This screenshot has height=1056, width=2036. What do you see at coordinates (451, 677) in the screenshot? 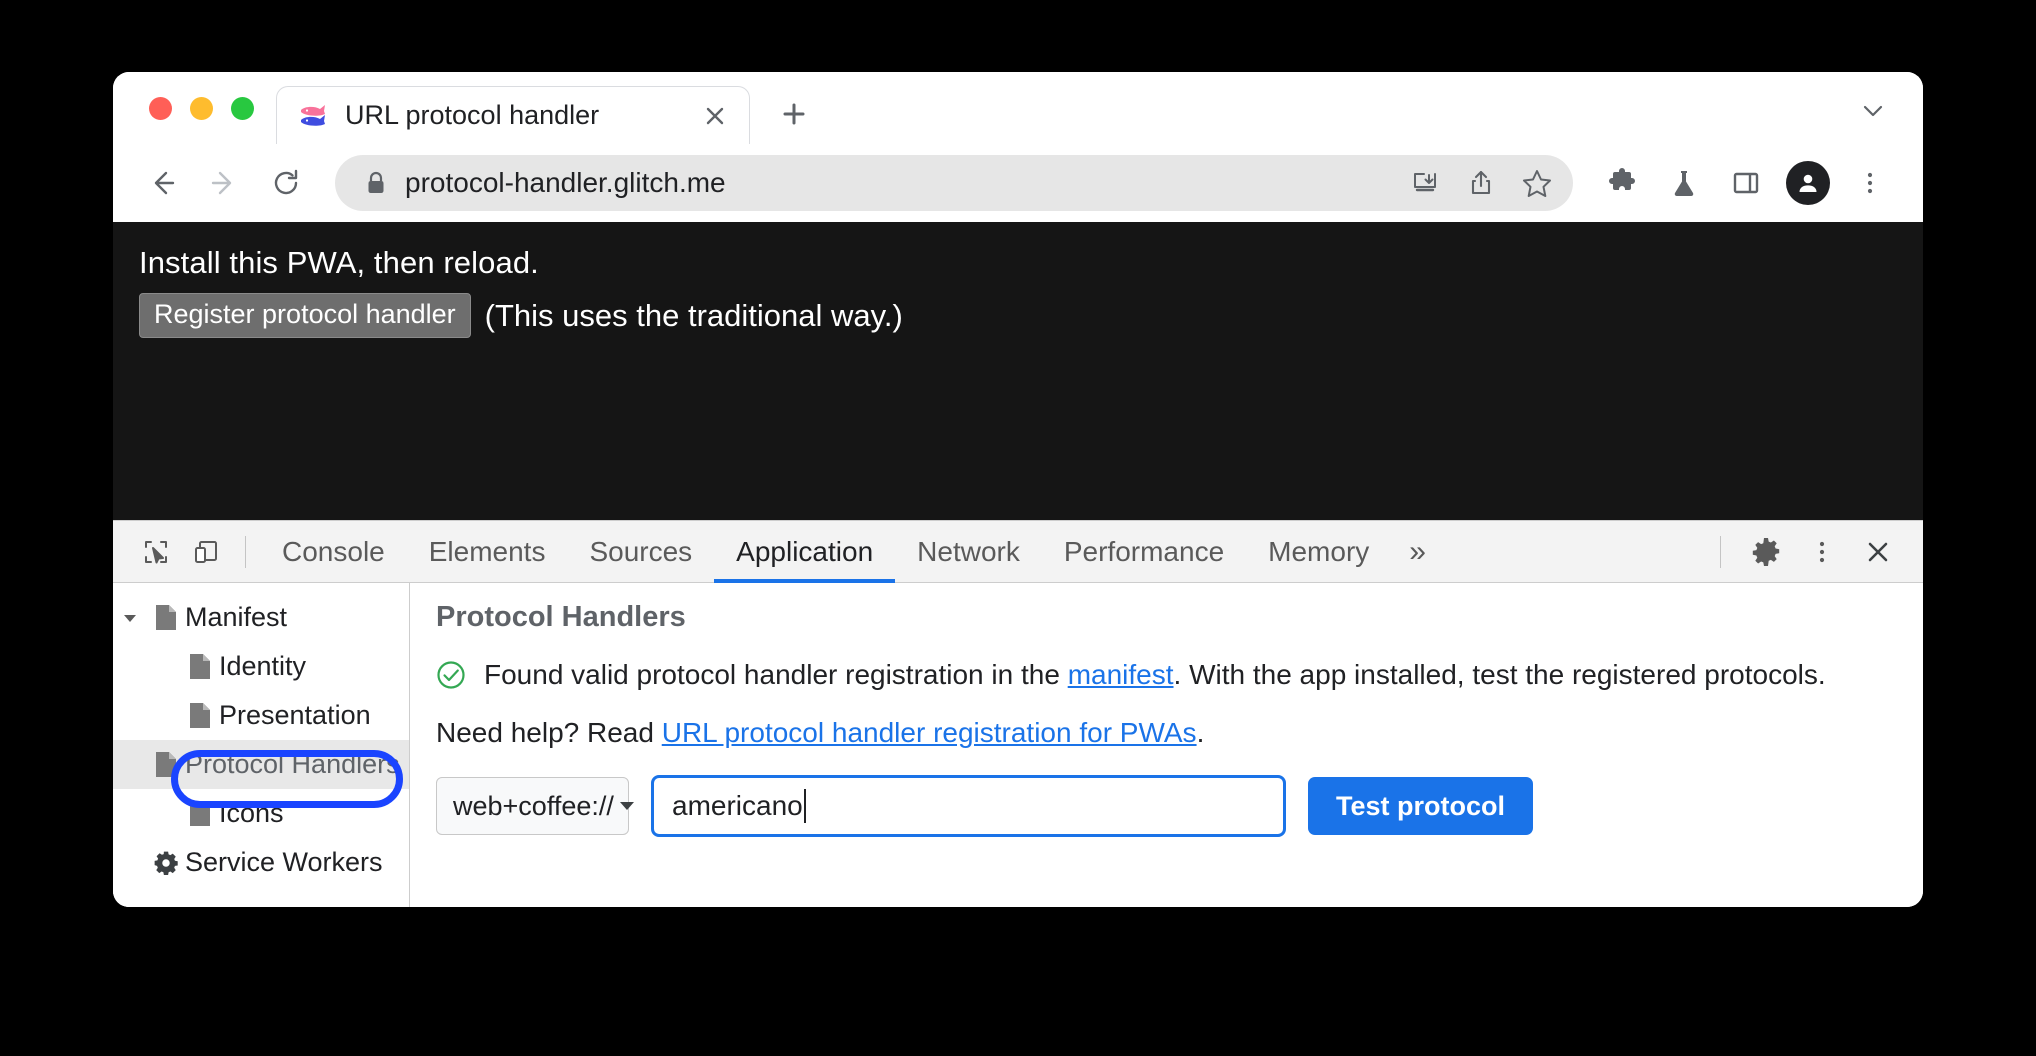
I see `green-check-circle-icon` at bounding box center [451, 677].